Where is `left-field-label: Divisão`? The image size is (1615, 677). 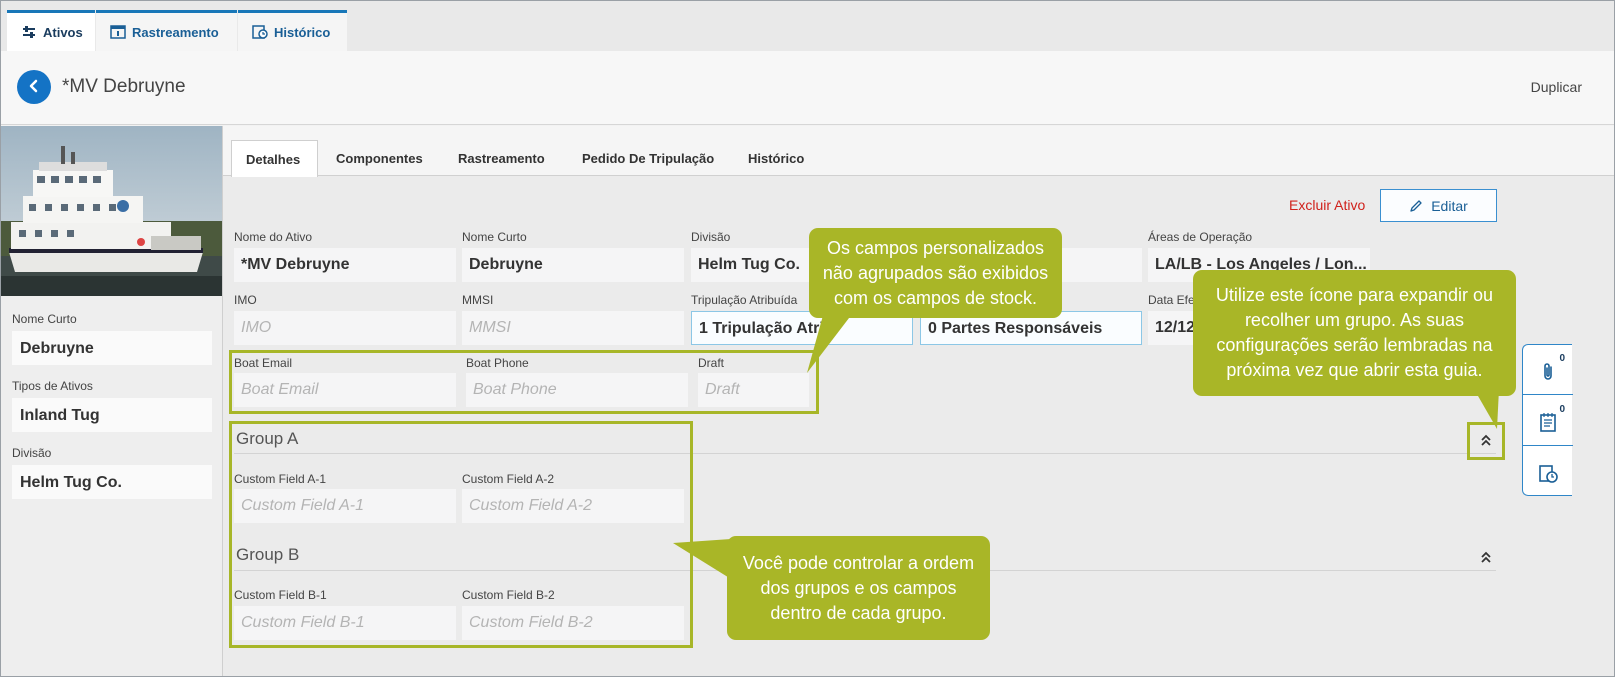 left-field-label: Divisão is located at coordinates (32, 453).